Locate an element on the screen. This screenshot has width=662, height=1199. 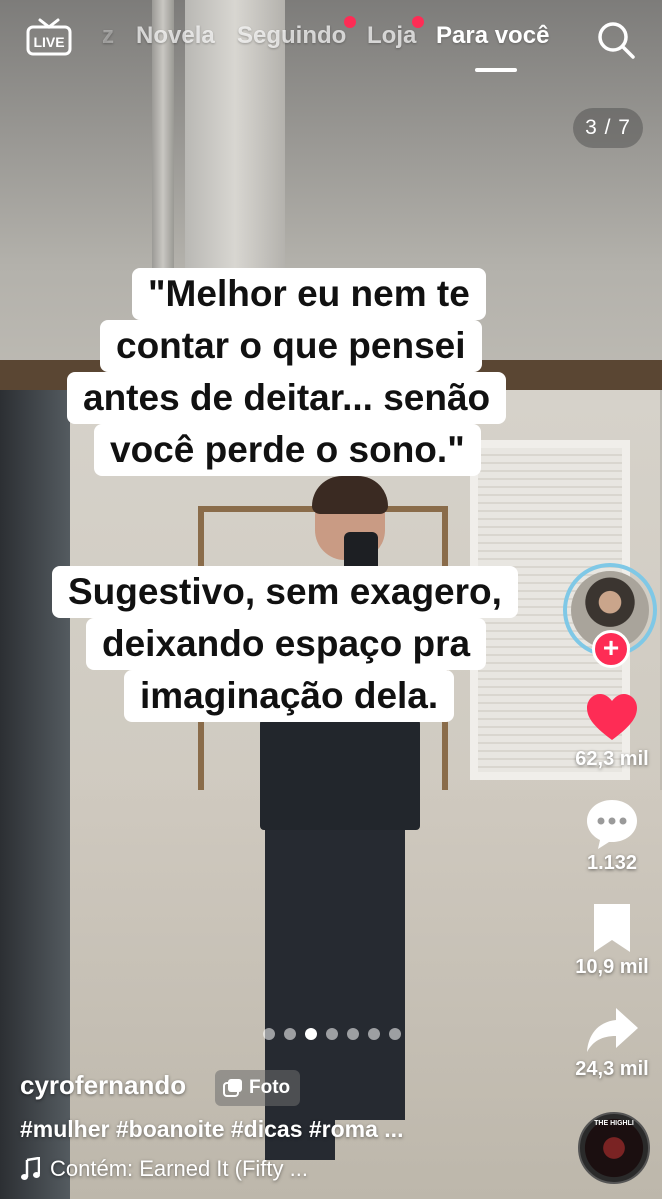
share-icon is located at coordinates (612, 1030).